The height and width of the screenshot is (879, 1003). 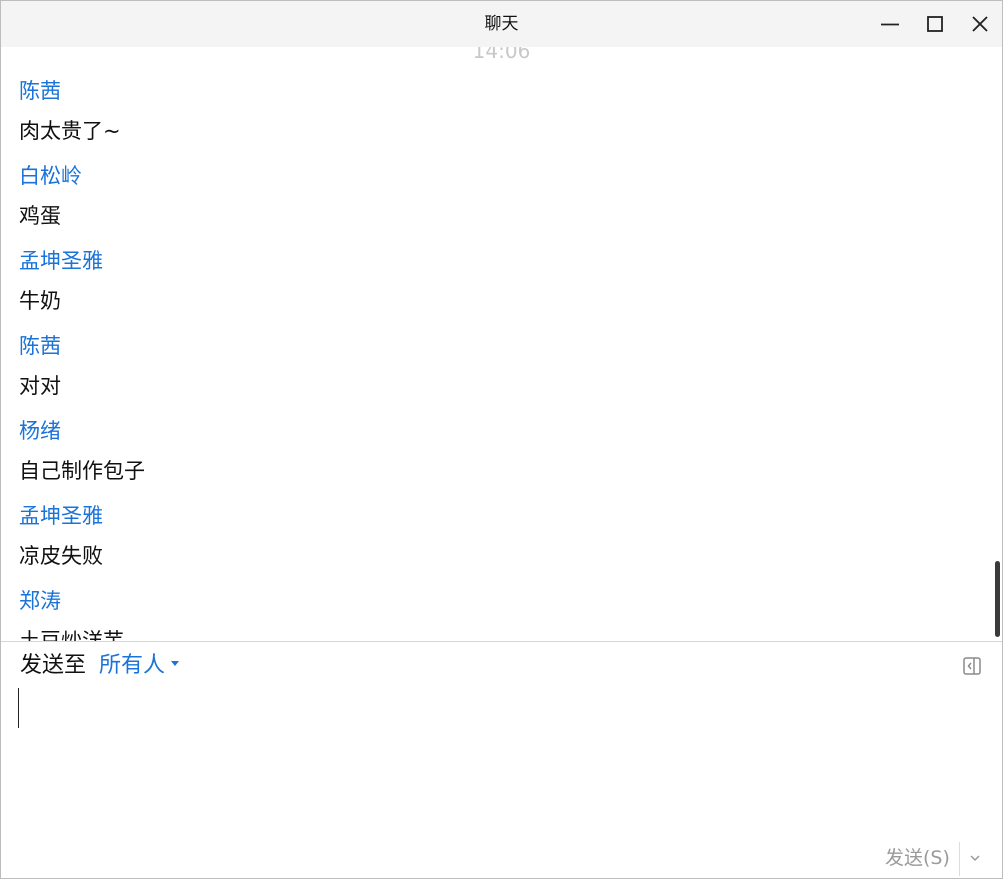 I want to click on send-separator, so click(x=959, y=859).